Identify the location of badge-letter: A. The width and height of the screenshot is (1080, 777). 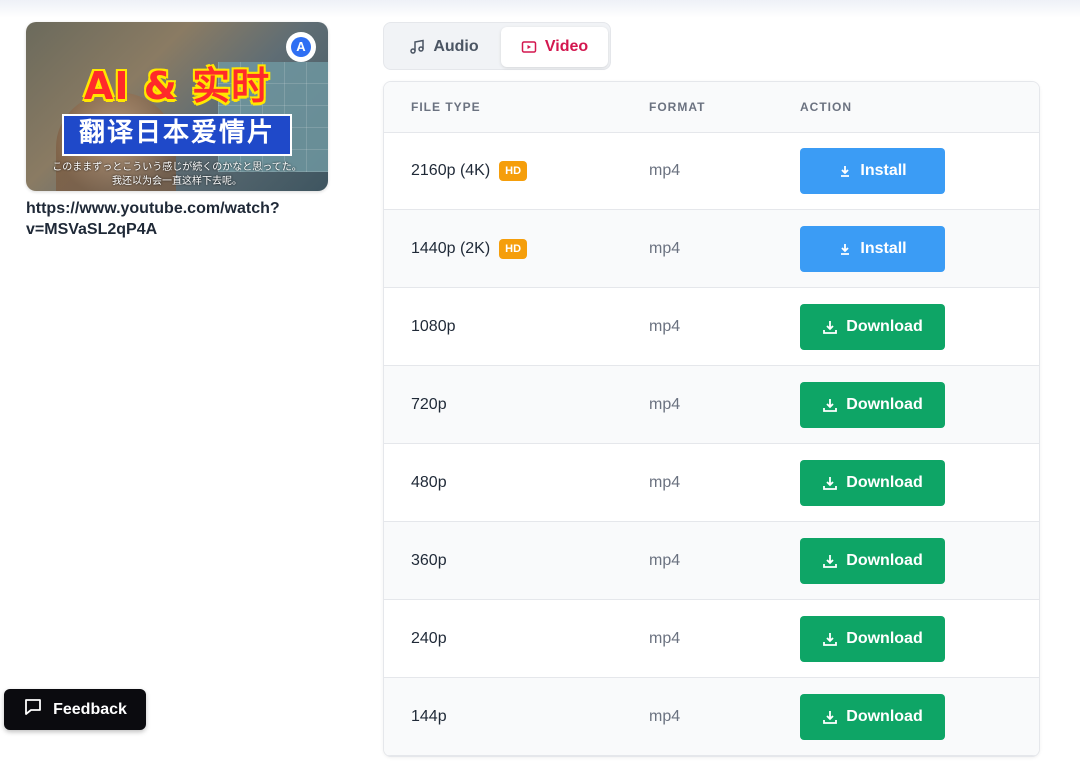
(301, 47).